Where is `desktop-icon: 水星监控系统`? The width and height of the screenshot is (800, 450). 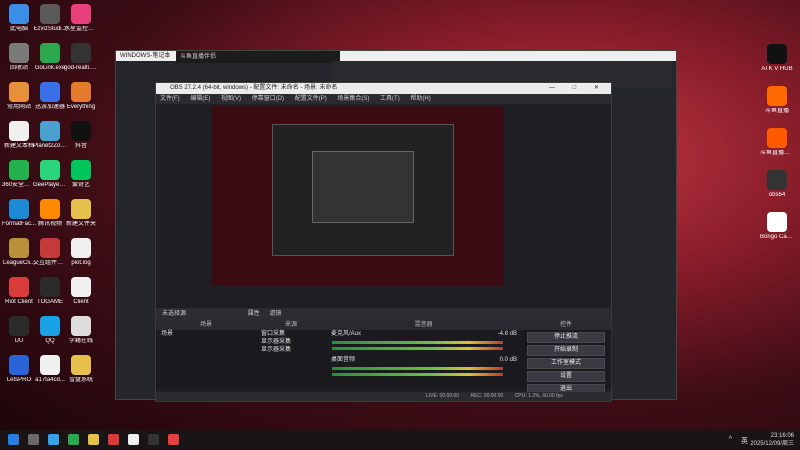 desktop-icon: 水星监控系统 is located at coordinates (81, 18).